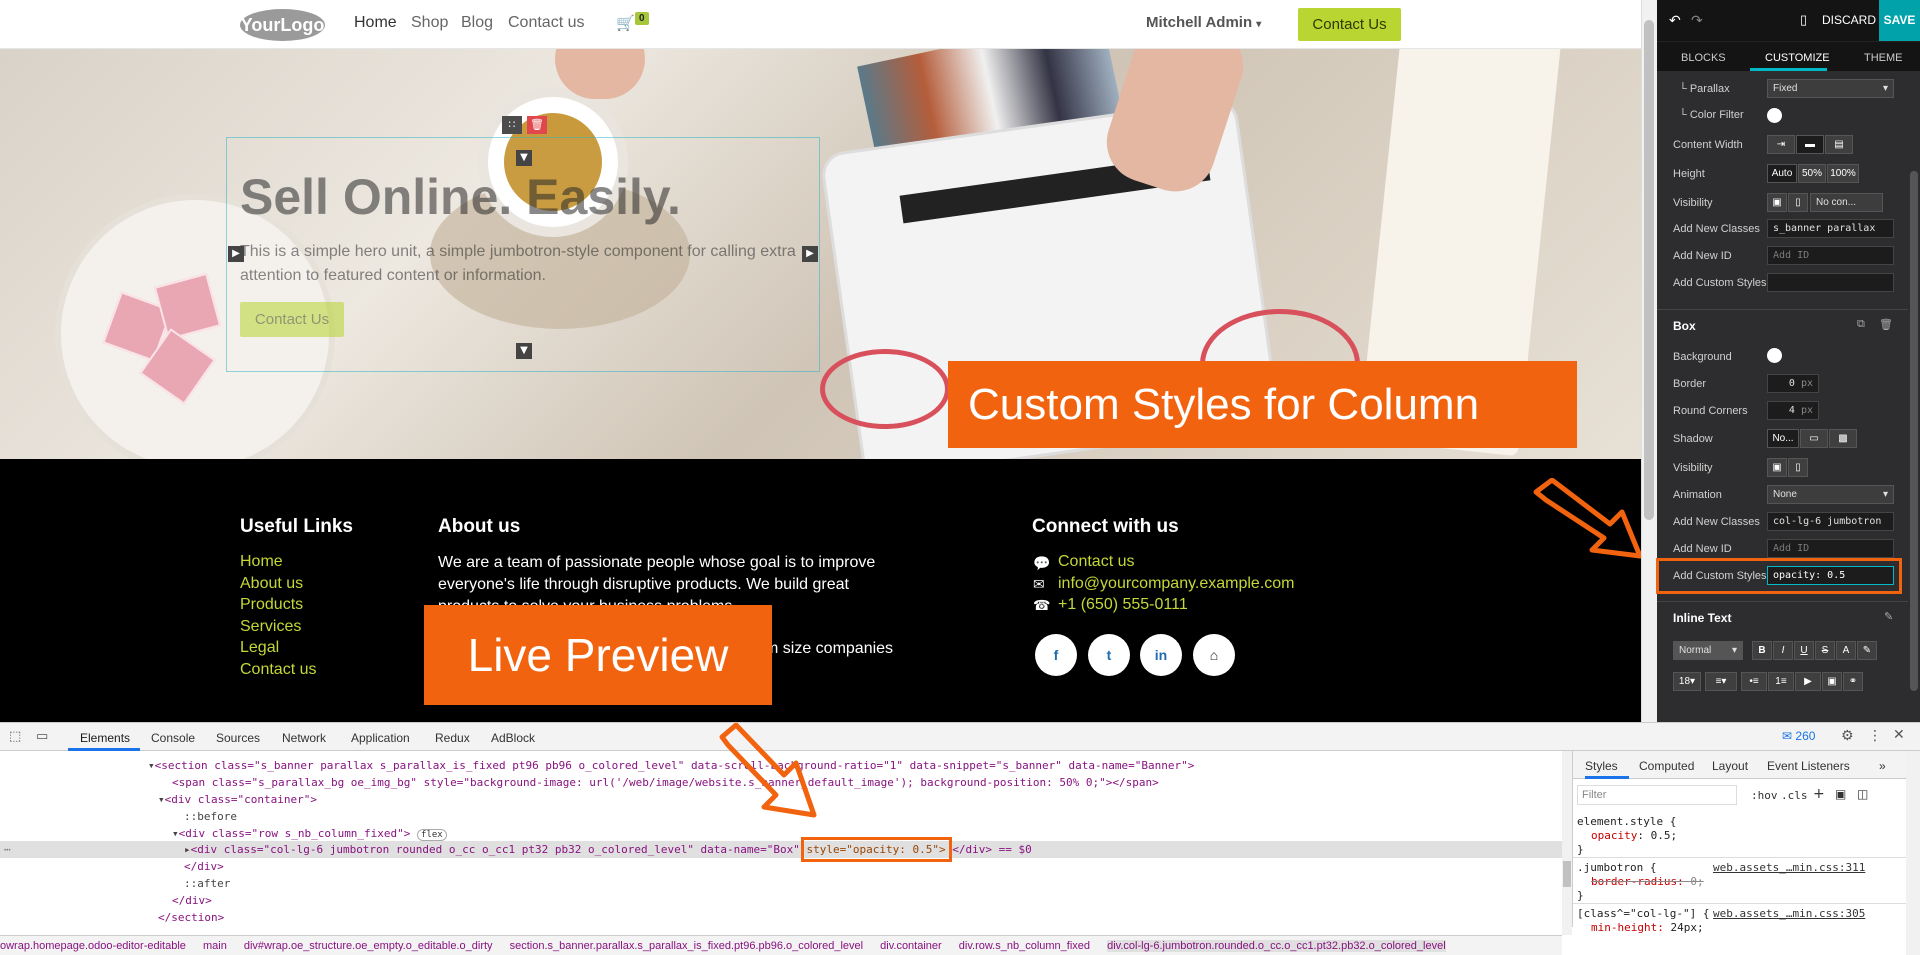 This screenshot has height=955, width=1920. I want to click on strikethrough-icon: S, so click(1825, 650).